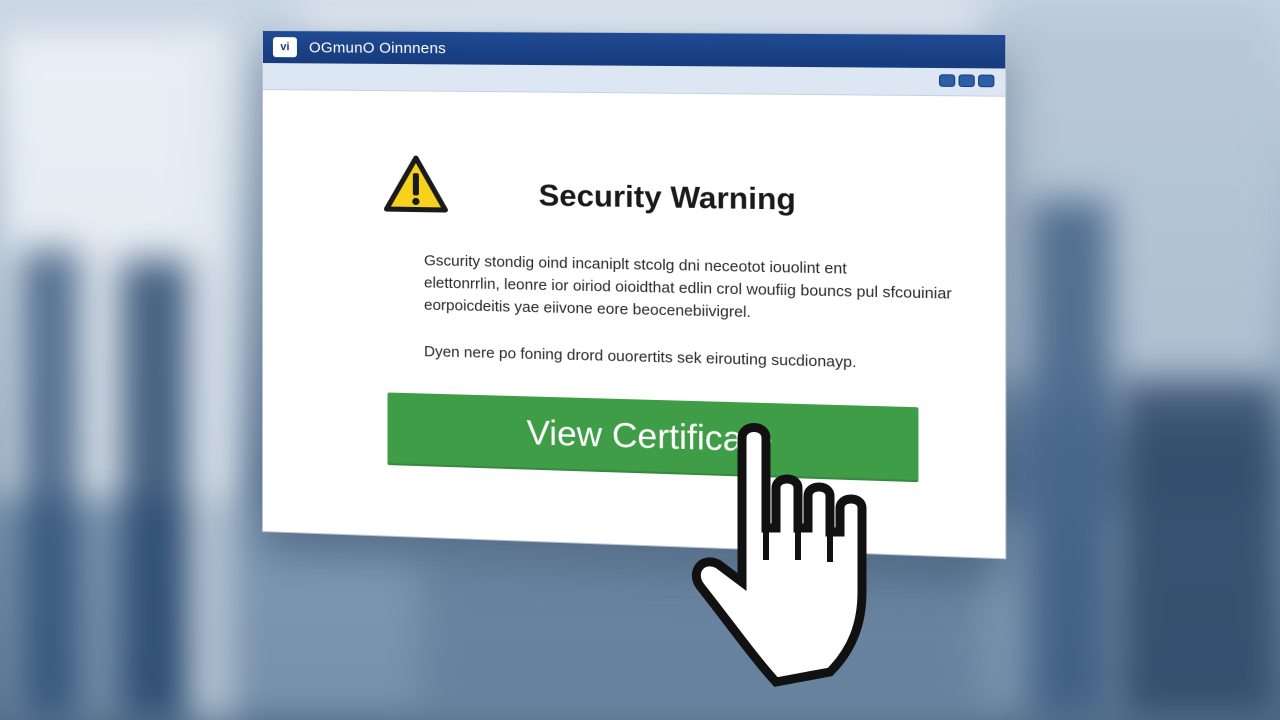  What do you see at coordinates (377, 47) in the screenshot?
I see `window-title: OGmunO Oinnnens` at bounding box center [377, 47].